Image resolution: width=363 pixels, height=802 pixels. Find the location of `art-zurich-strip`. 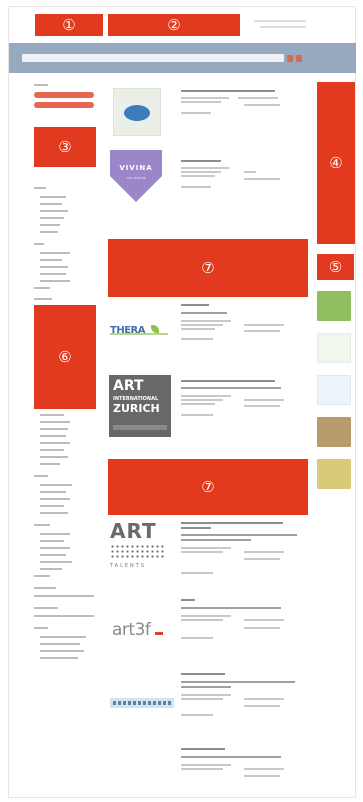

art-zurich-strip is located at coordinates (140, 427).